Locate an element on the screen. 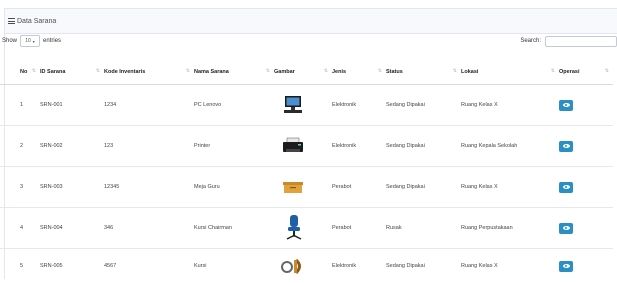 This screenshot has height=283, width=617. cell-lokasi: Ruang Kepala Sekolah is located at coordinates (510, 146).